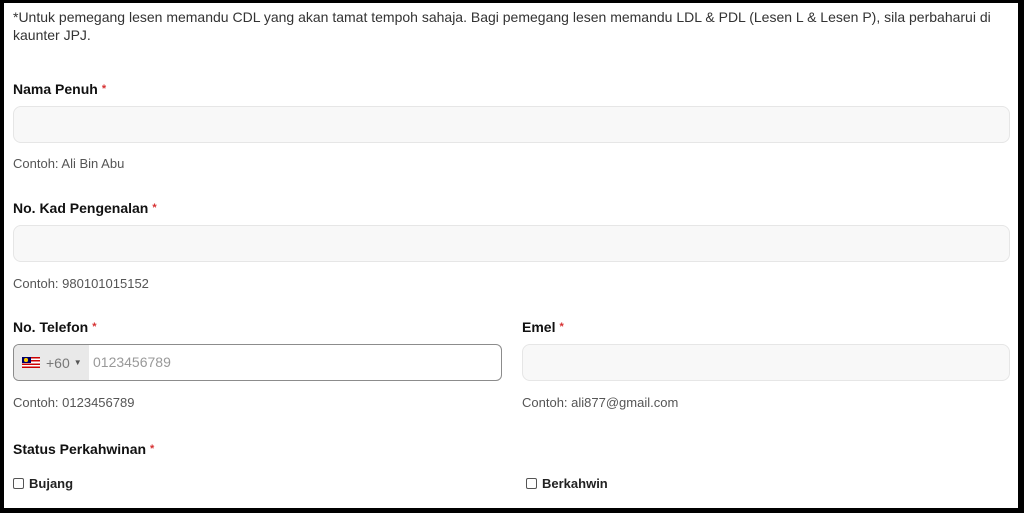  I want to click on caret-down-icon: ▼, so click(77, 362).